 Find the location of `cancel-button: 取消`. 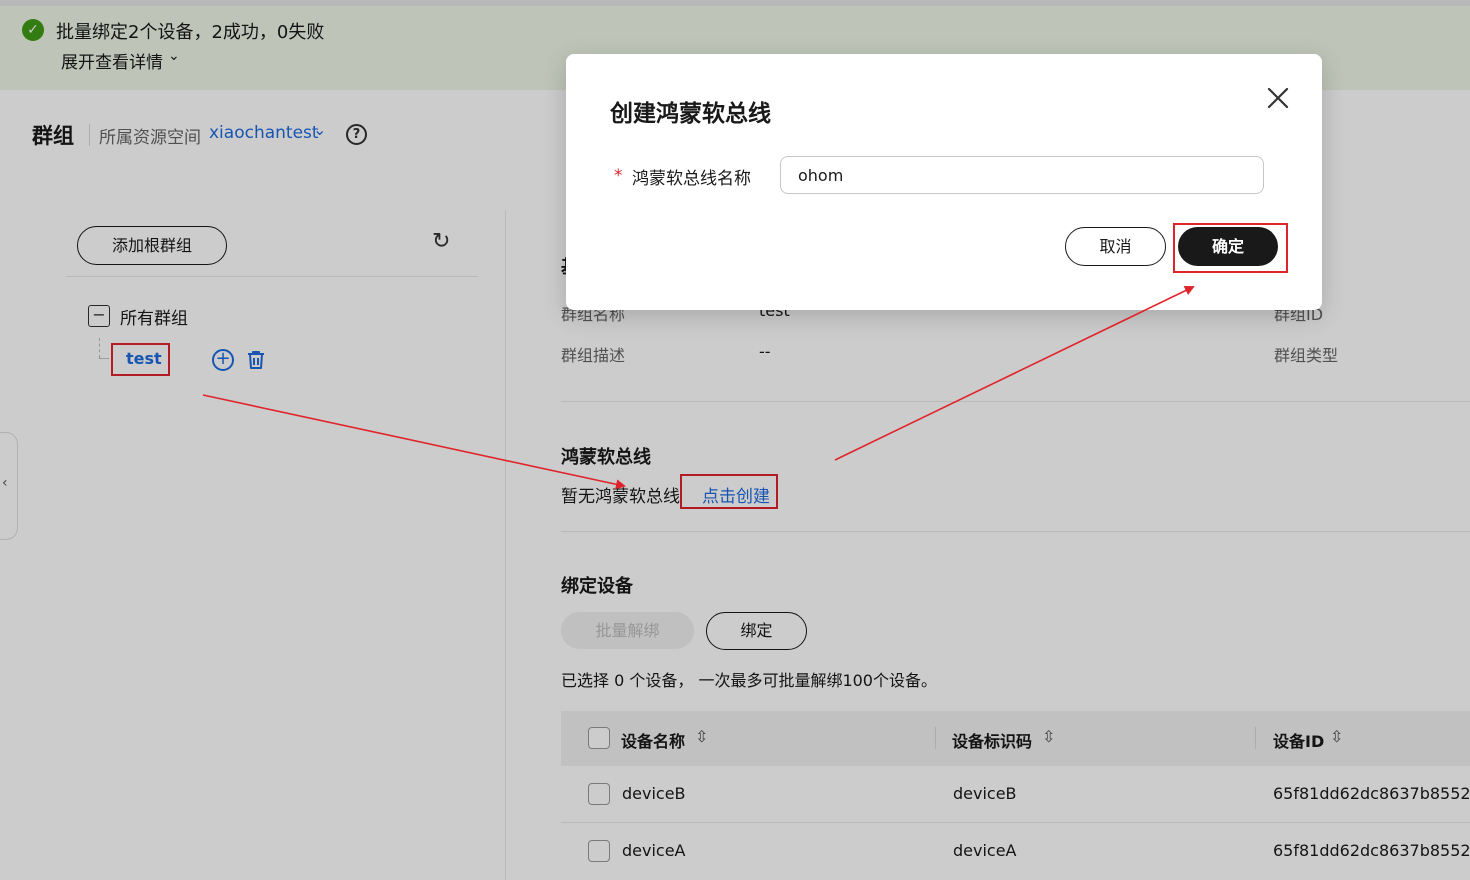

cancel-button: 取消 is located at coordinates (1115, 246).